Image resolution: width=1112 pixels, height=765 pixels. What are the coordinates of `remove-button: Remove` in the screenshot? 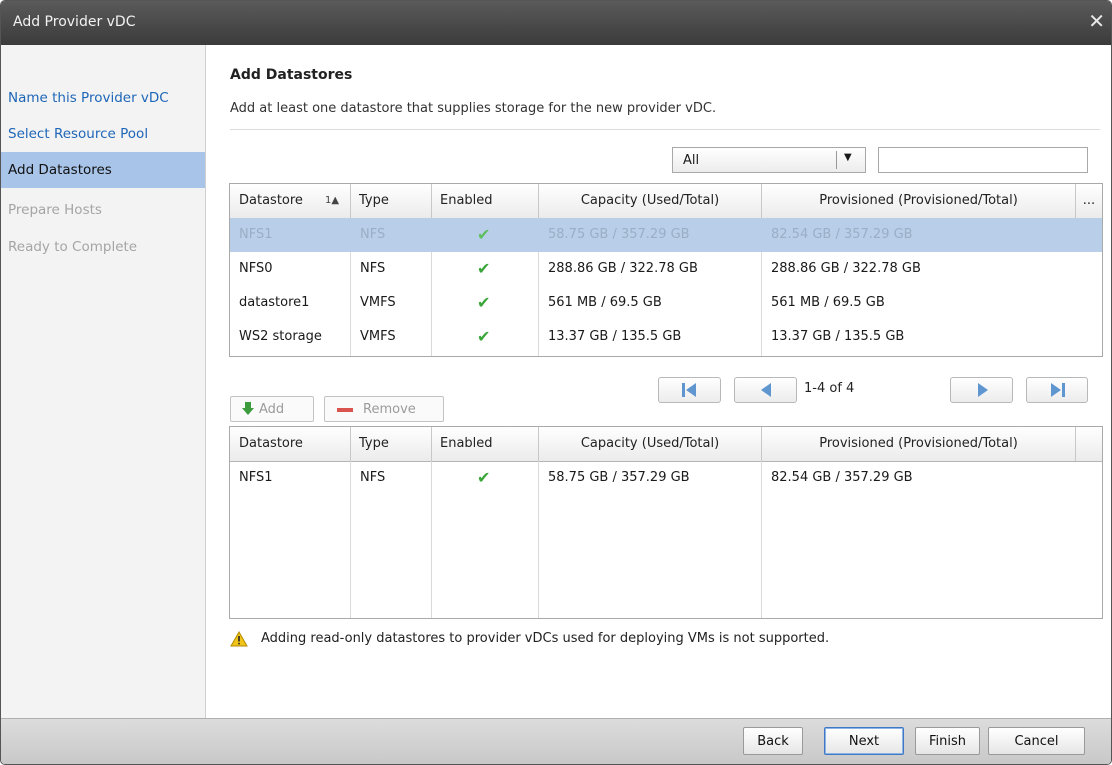 It's located at (384, 409).